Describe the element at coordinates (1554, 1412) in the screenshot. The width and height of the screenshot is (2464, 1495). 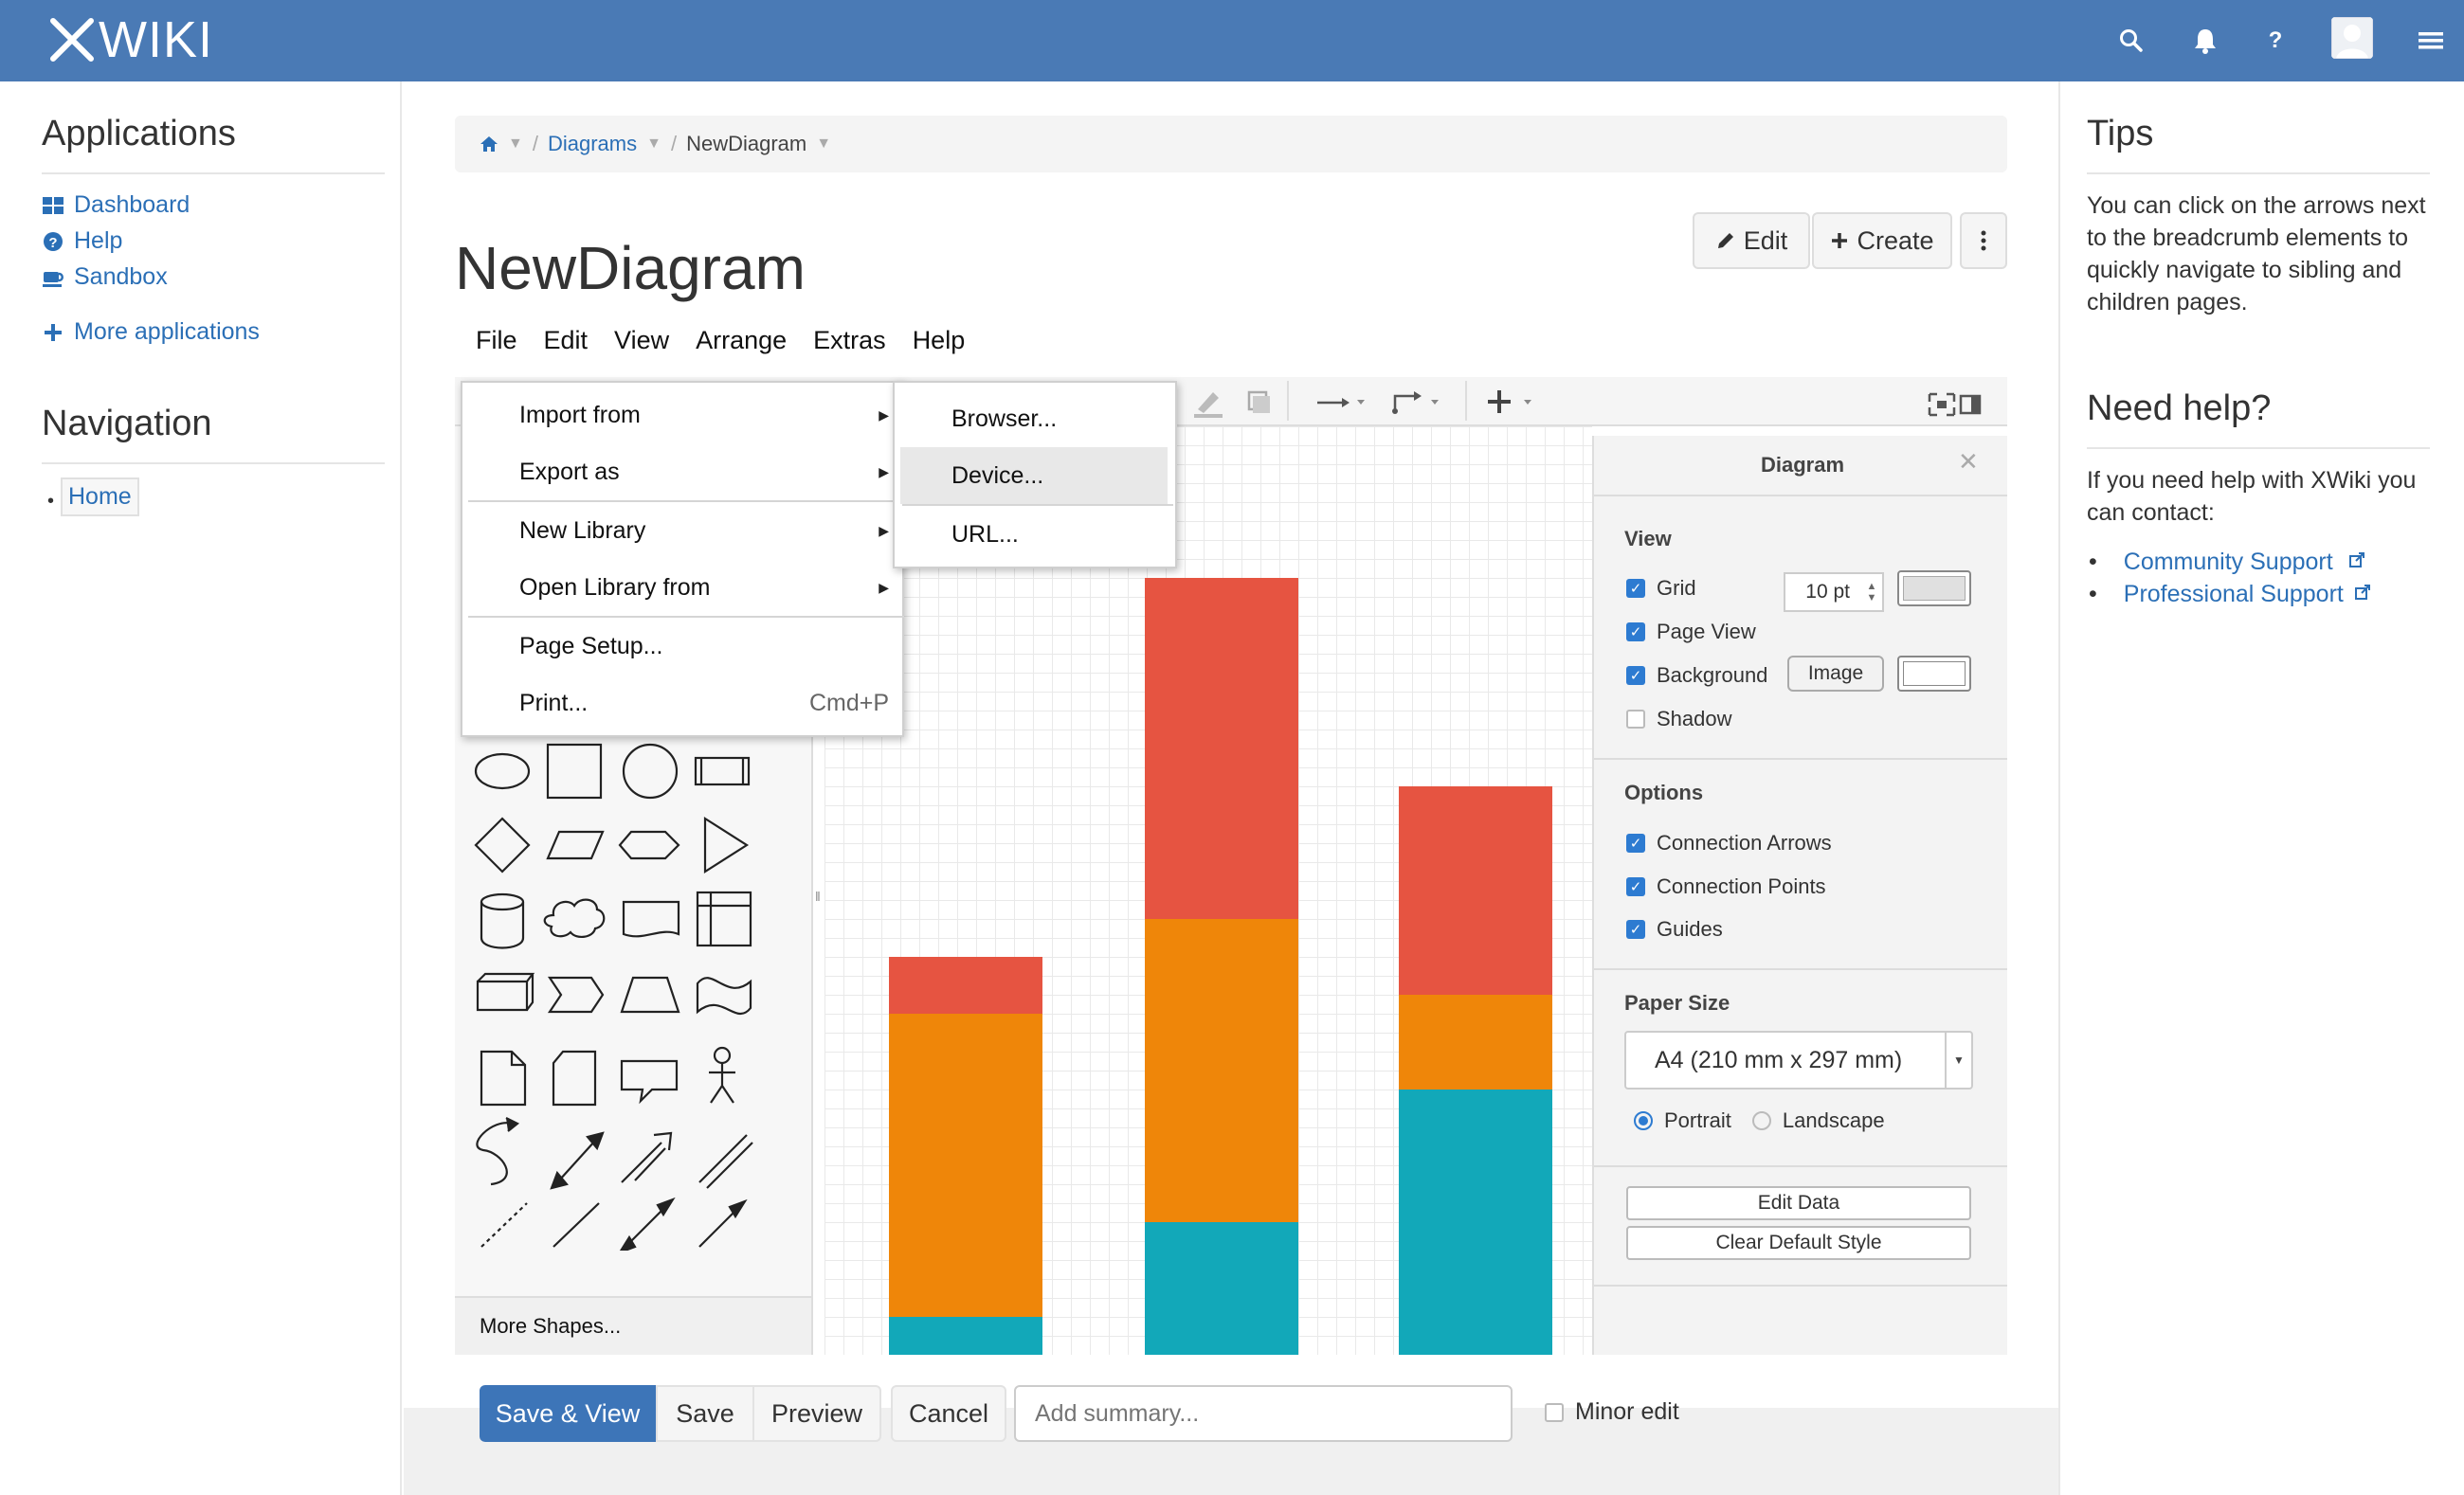
I see `minor-edit-checkbox` at that location.